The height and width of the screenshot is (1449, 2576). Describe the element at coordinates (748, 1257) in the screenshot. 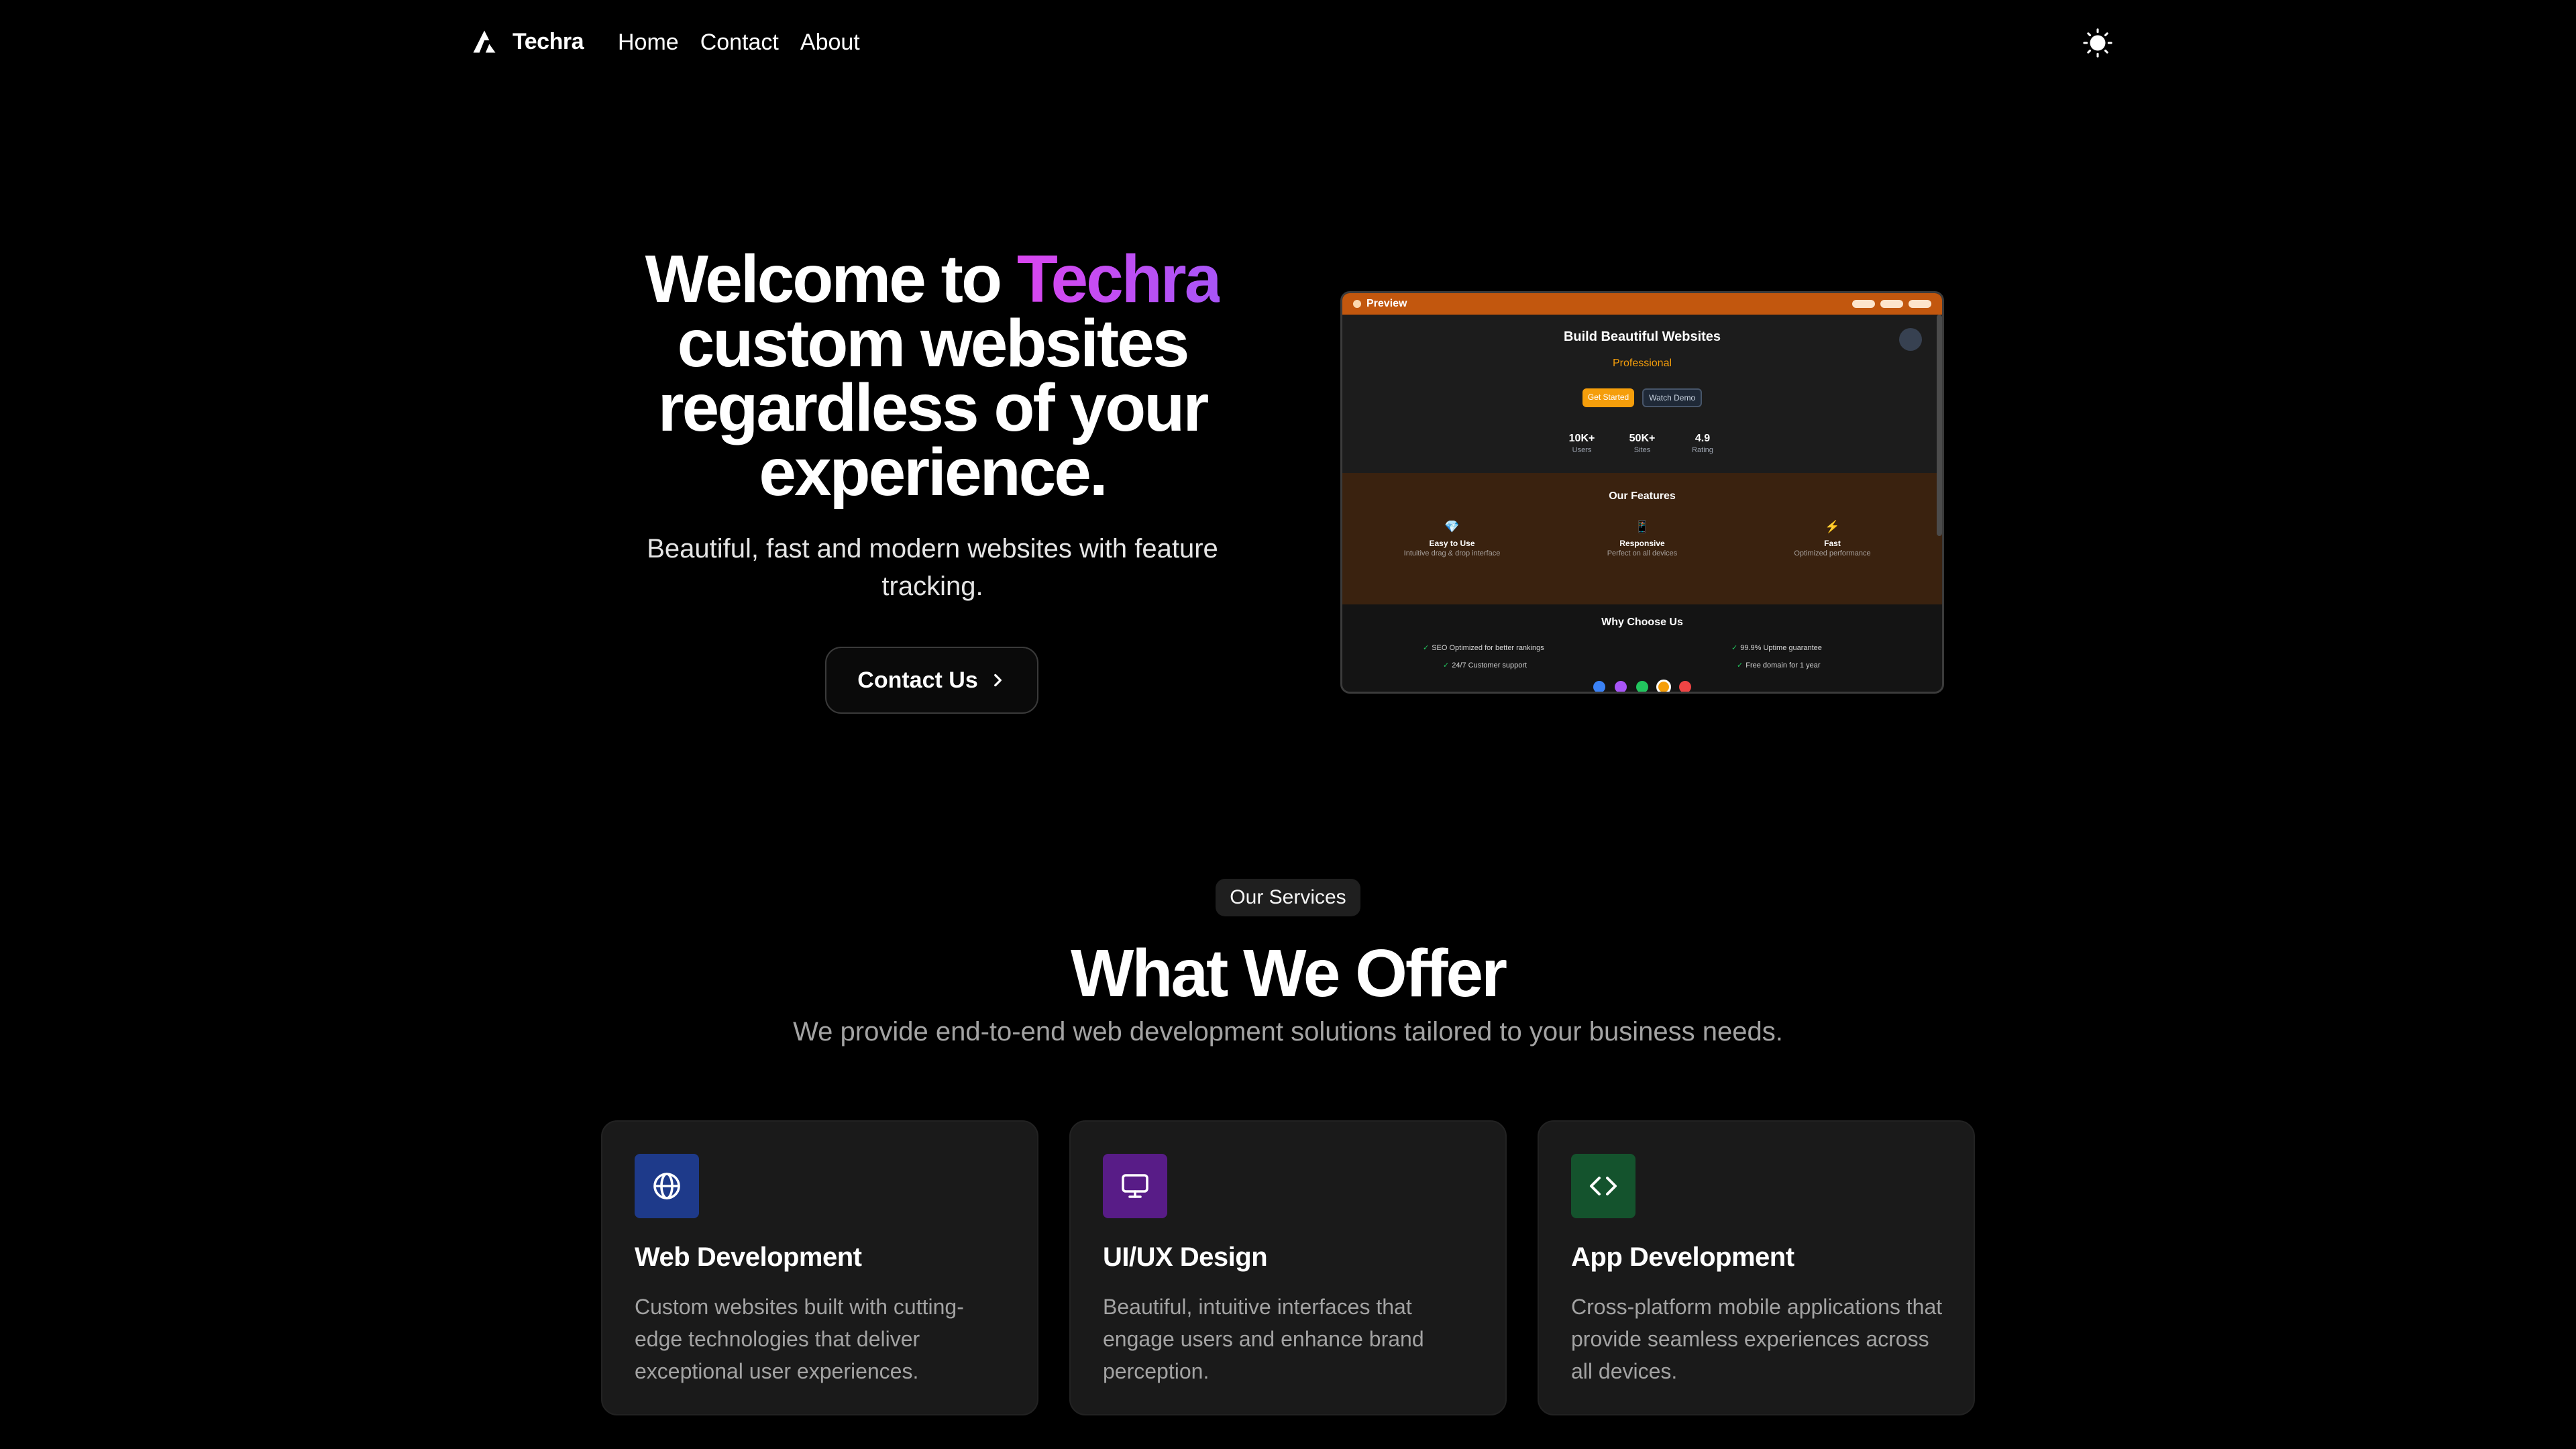

I see `service-title: Web Development` at that location.